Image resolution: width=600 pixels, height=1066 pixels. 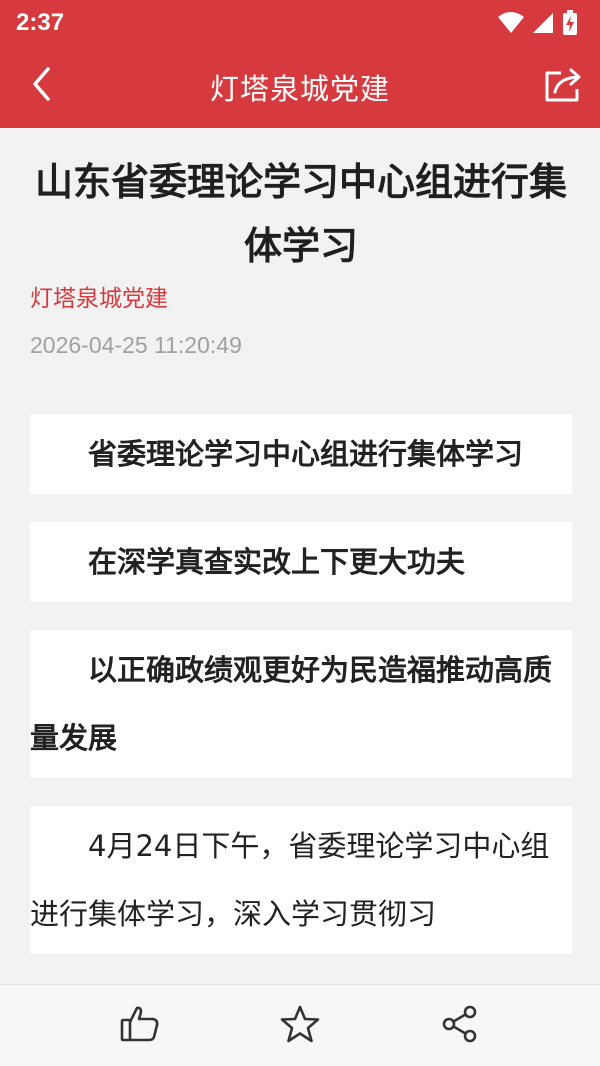 I want to click on article-title: 山东省委理论学习中心组进行集体学习, so click(x=300, y=214).